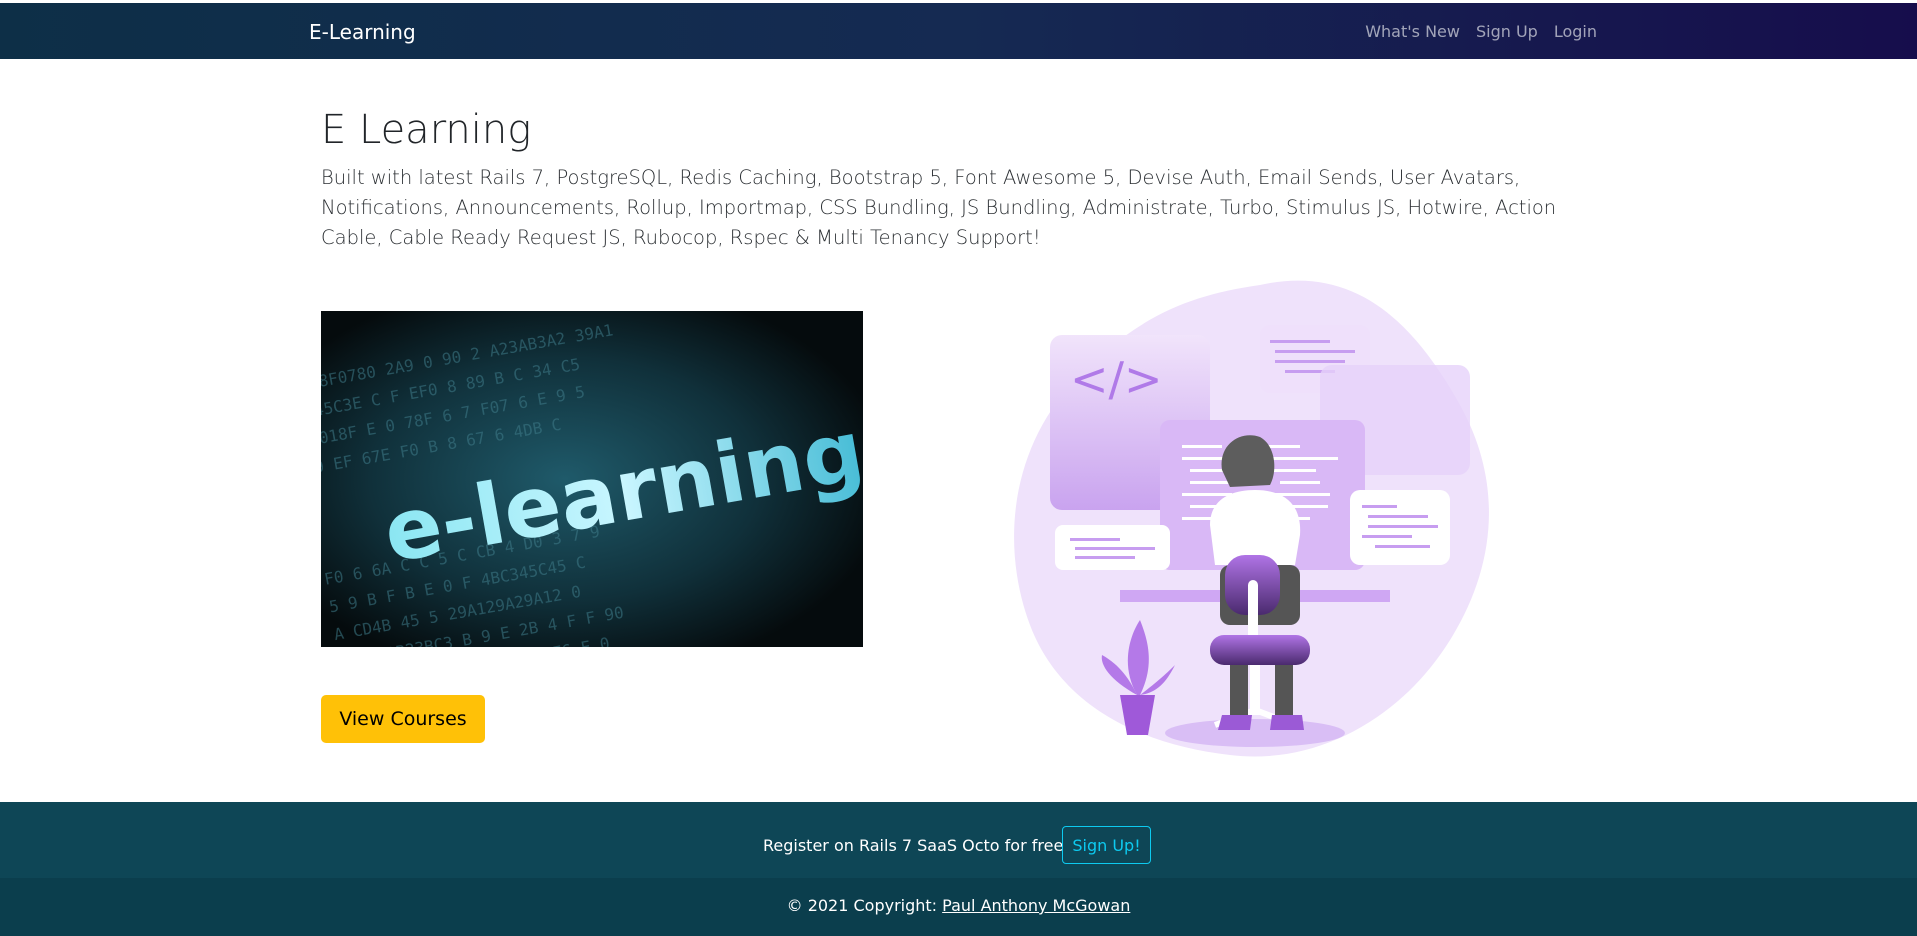 The width and height of the screenshot is (1917, 936). What do you see at coordinates (1106, 845) in the screenshot?
I see `signup-button: Sign Up!` at bounding box center [1106, 845].